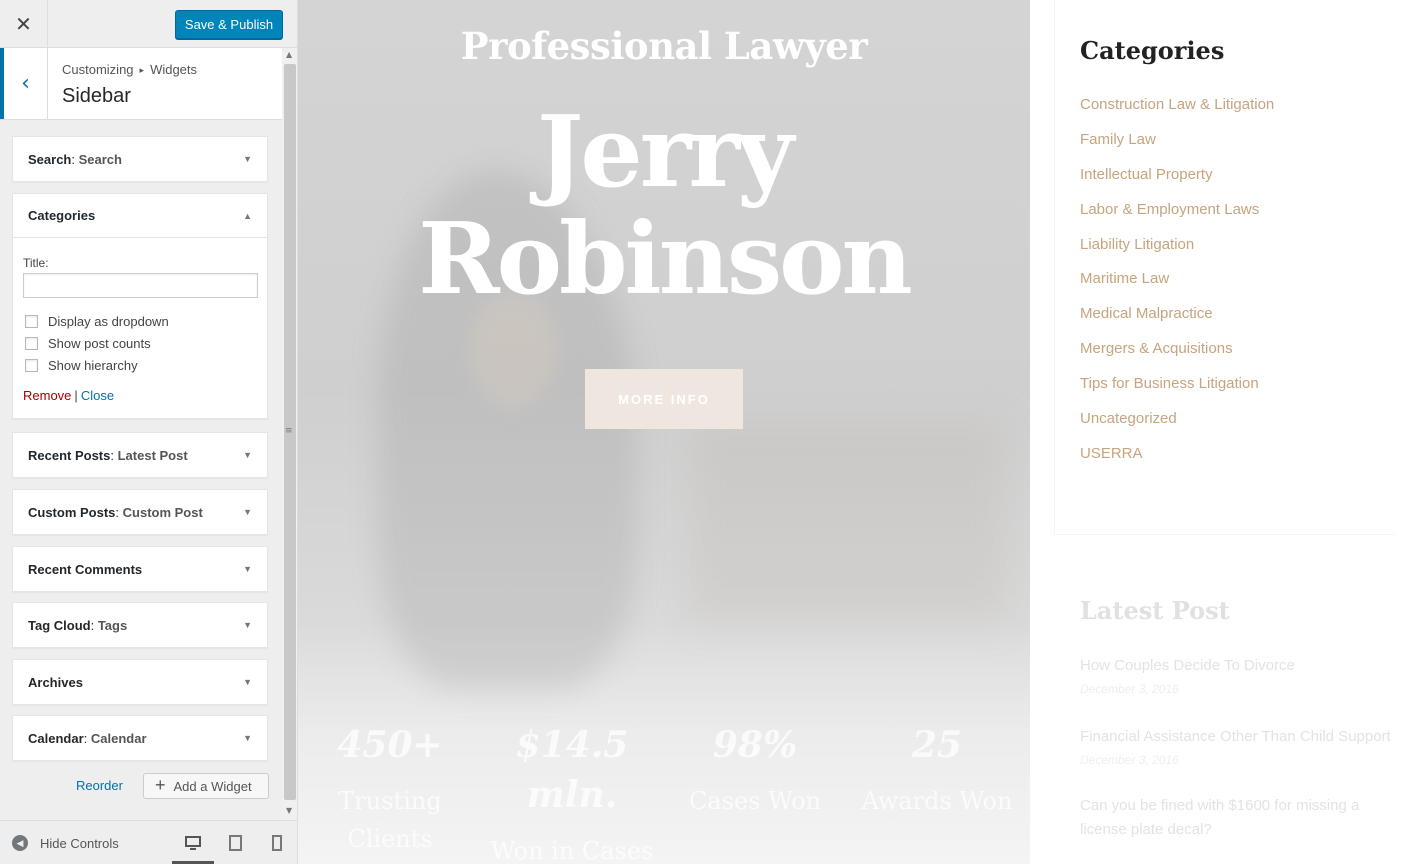  Describe the element at coordinates (1155, 610) in the screenshot. I see `latest-post-heading: Latest Post` at that location.